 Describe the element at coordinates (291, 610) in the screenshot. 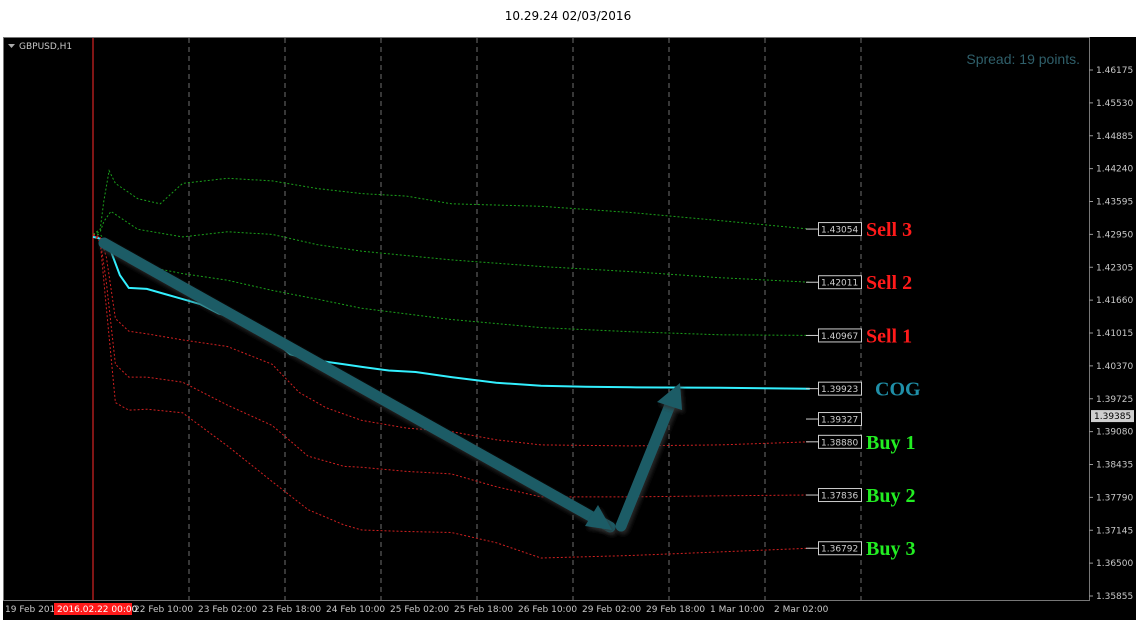

I see `x-tick-label: 23 Feb 18:00` at that location.